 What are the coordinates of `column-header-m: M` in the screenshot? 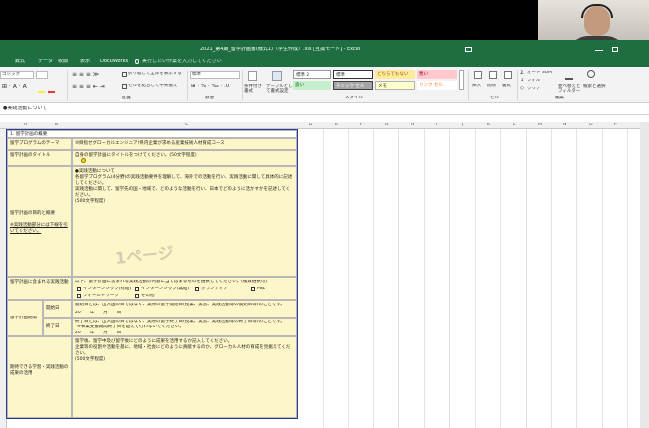 It's located at (540, 125).